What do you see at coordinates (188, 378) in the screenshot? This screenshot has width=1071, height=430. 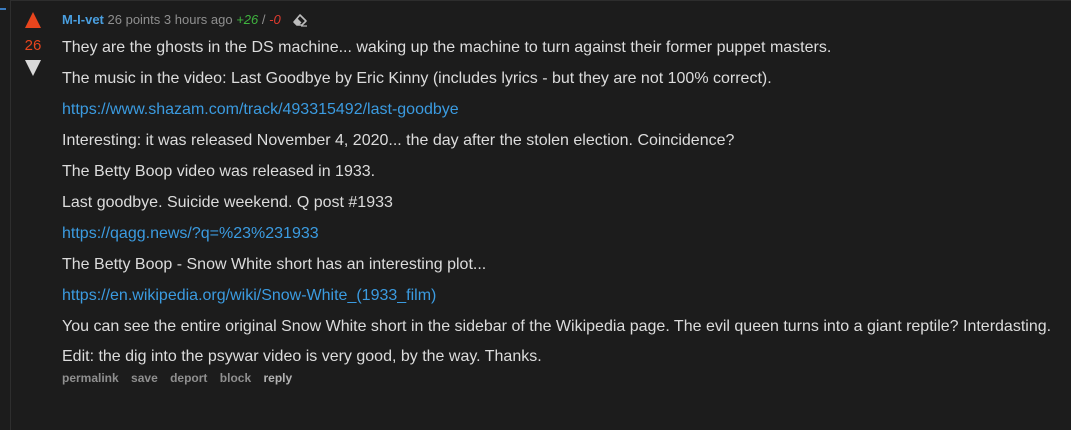 I see `deport-button: deport` at bounding box center [188, 378].